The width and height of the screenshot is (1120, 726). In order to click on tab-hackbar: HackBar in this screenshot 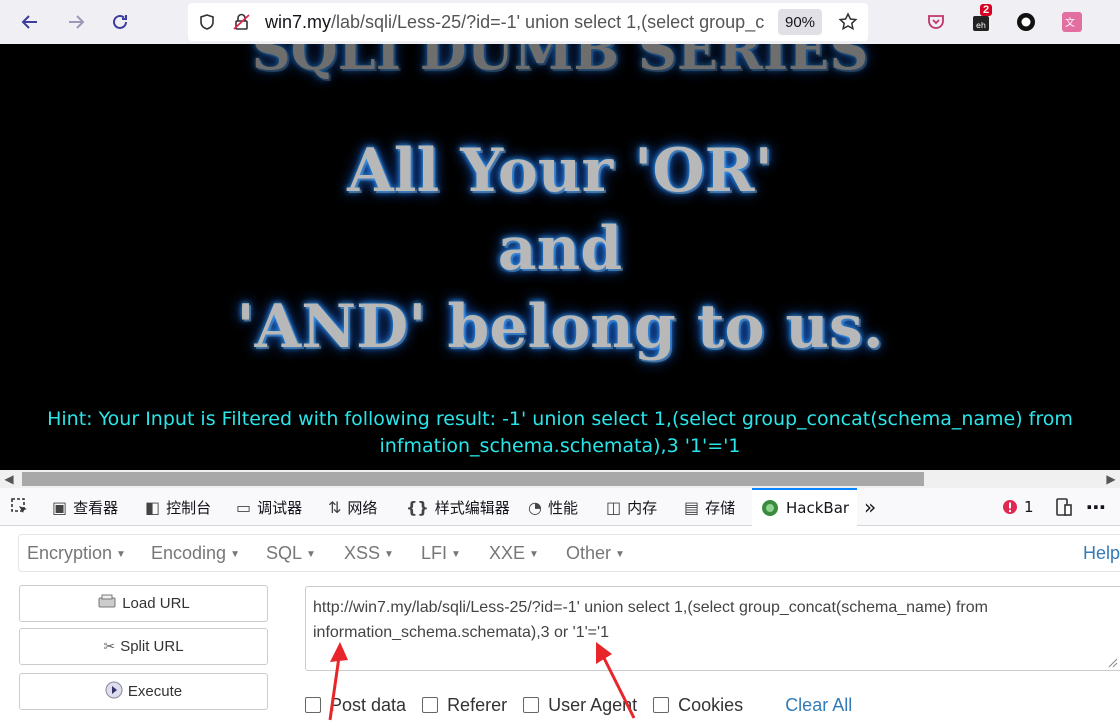, I will do `click(805, 507)`.